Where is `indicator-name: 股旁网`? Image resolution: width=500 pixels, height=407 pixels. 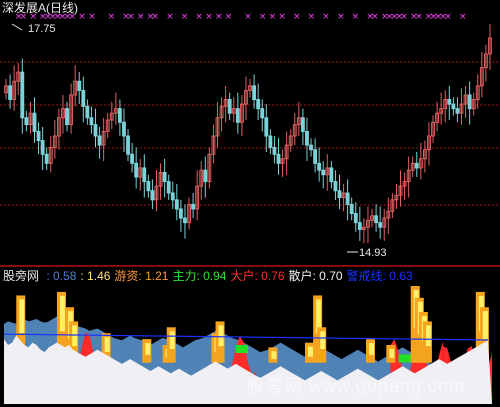
indicator-name: 股旁网 is located at coordinates (21, 276).